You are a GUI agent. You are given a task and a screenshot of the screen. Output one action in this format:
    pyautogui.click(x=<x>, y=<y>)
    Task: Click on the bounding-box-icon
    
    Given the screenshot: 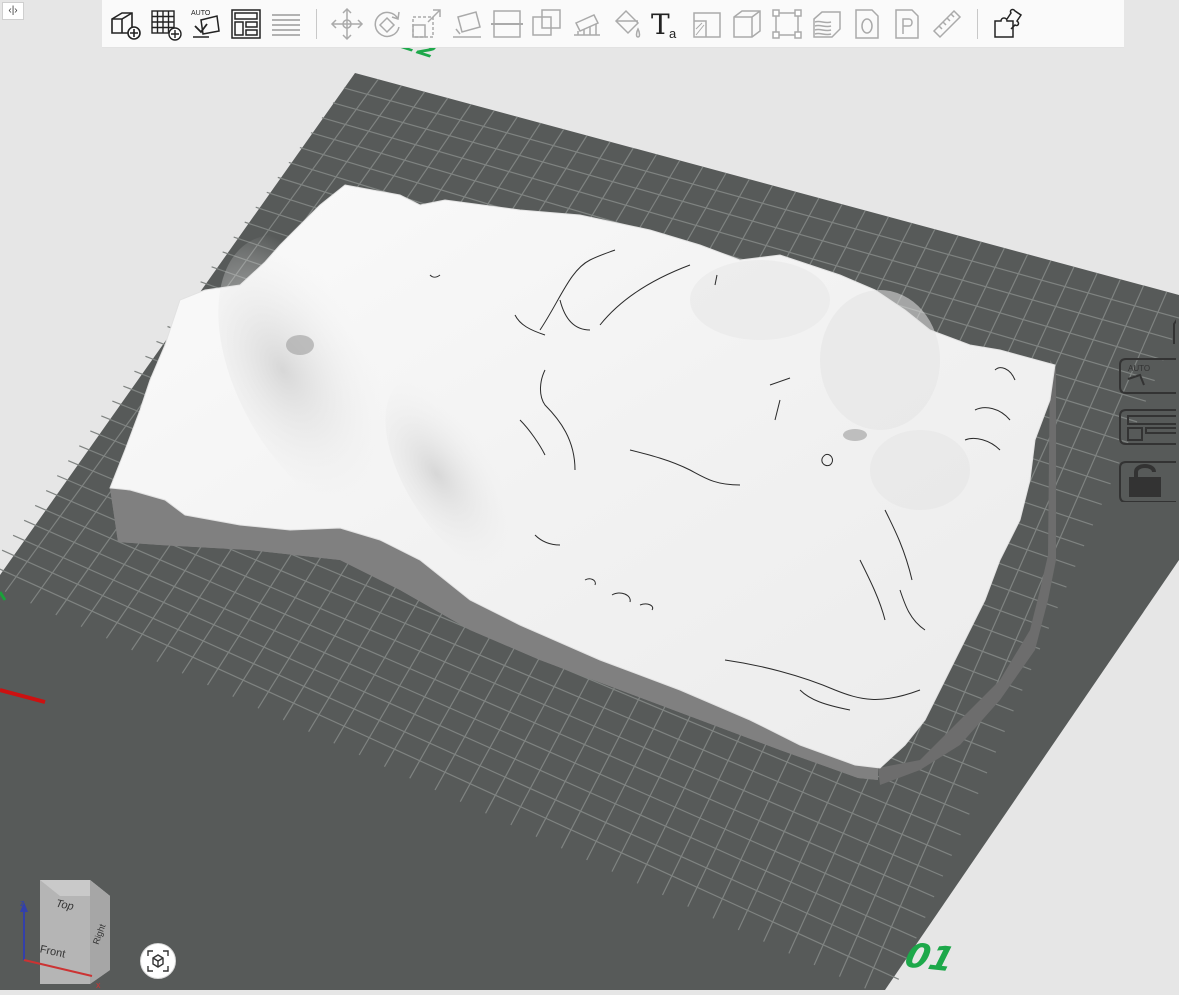 What is the action you would take?
    pyautogui.click(x=787, y=23)
    